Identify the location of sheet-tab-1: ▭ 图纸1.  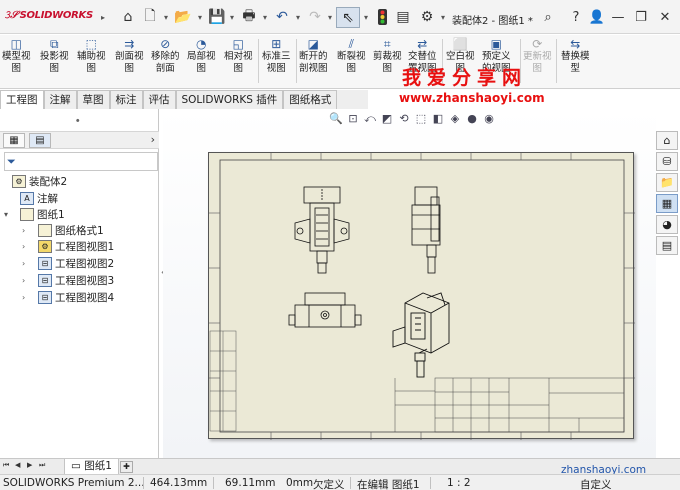
(91, 467).